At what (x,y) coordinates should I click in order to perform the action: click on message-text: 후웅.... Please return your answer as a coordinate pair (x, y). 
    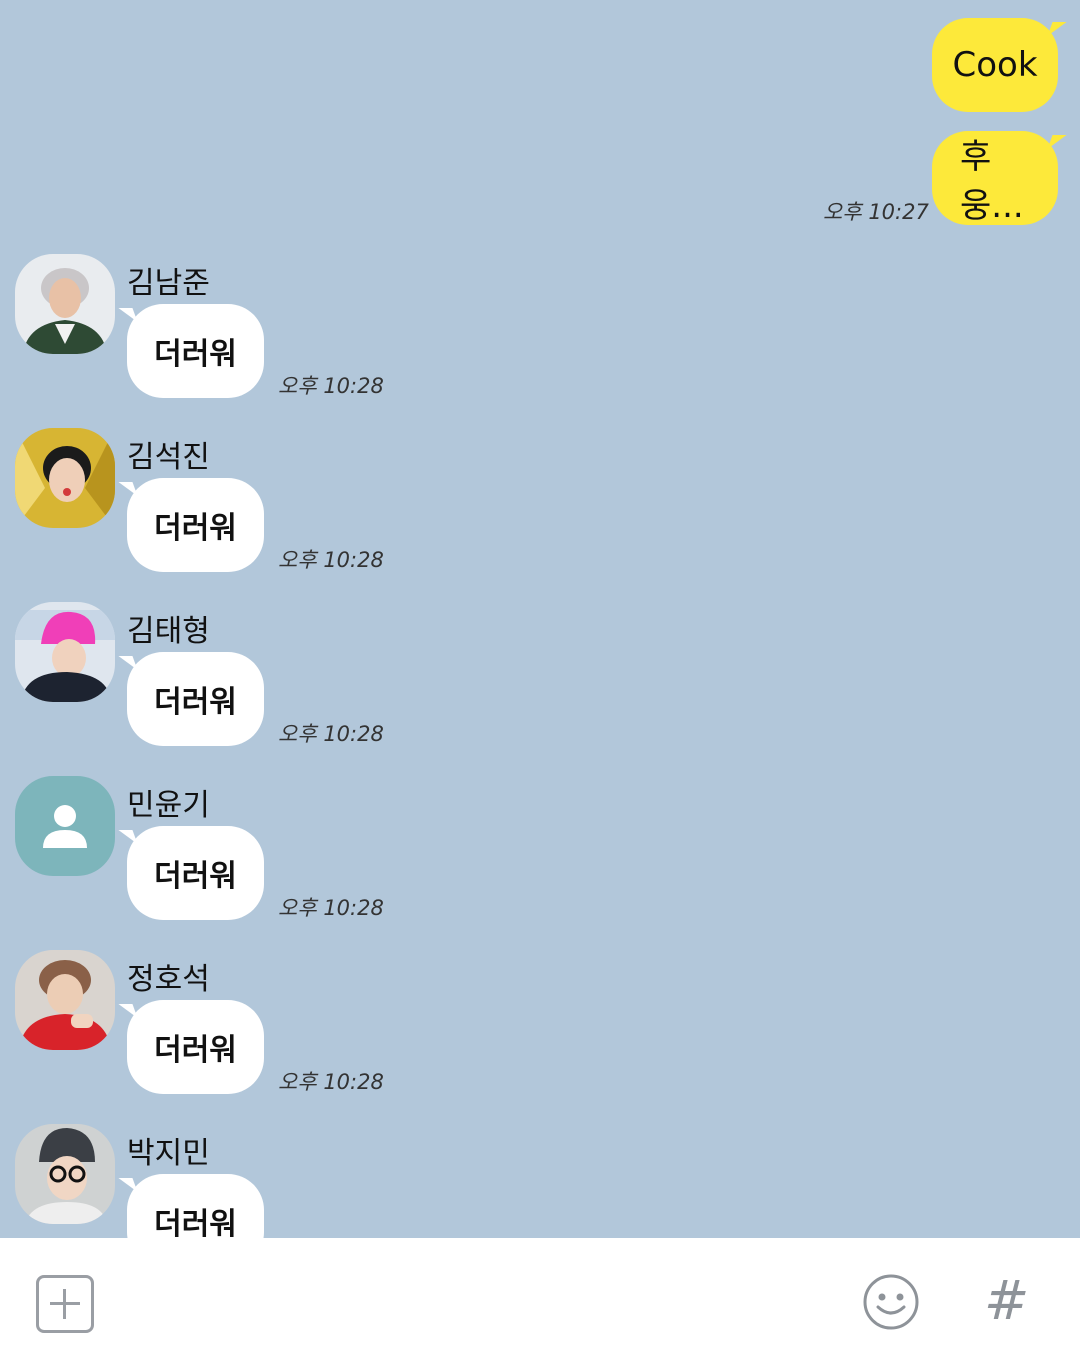
    Looking at the image, I should click on (992, 181).